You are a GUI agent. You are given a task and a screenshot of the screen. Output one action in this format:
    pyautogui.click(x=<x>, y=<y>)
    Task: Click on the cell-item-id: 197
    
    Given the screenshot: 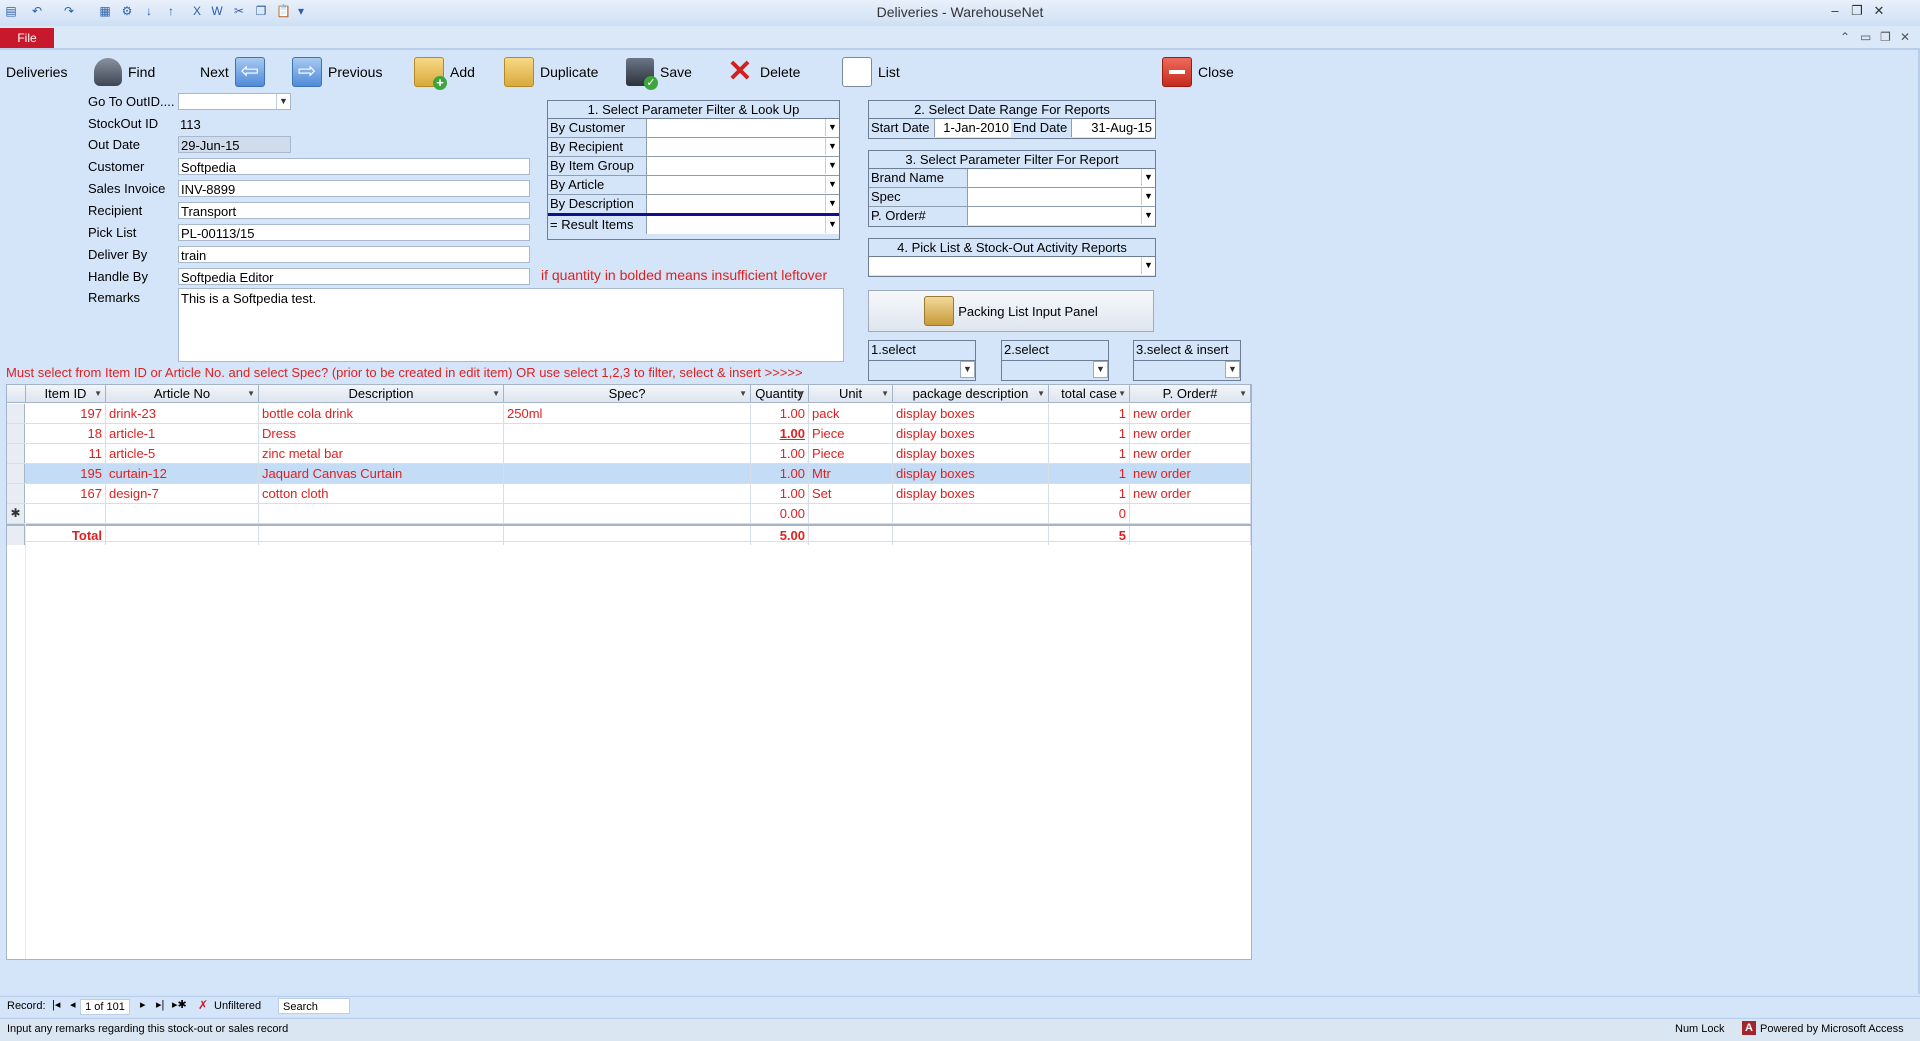 What is the action you would take?
    pyautogui.click(x=66, y=413)
    